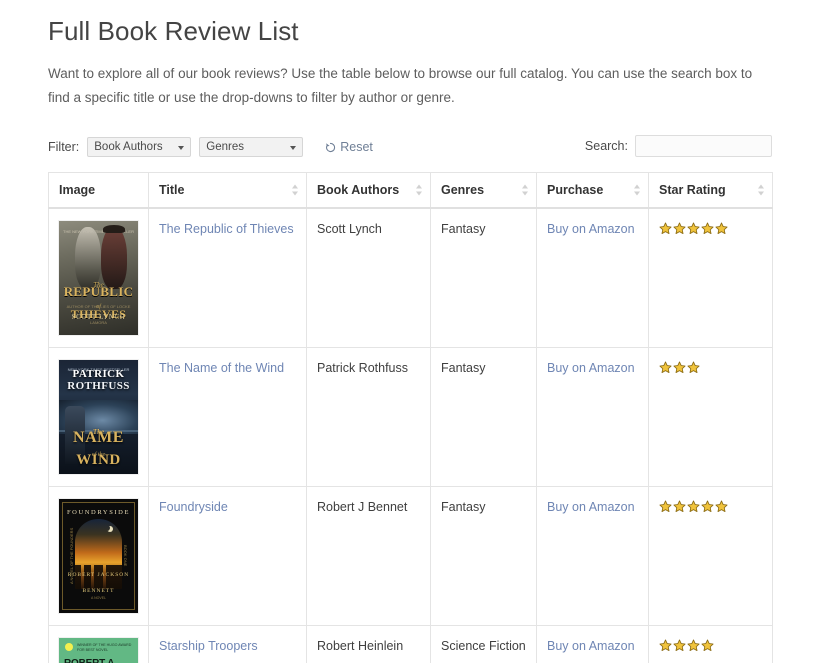 The width and height of the screenshot is (820, 663). What do you see at coordinates (463, 190) in the screenshot?
I see `column-header-genres-label: Genres` at bounding box center [463, 190].